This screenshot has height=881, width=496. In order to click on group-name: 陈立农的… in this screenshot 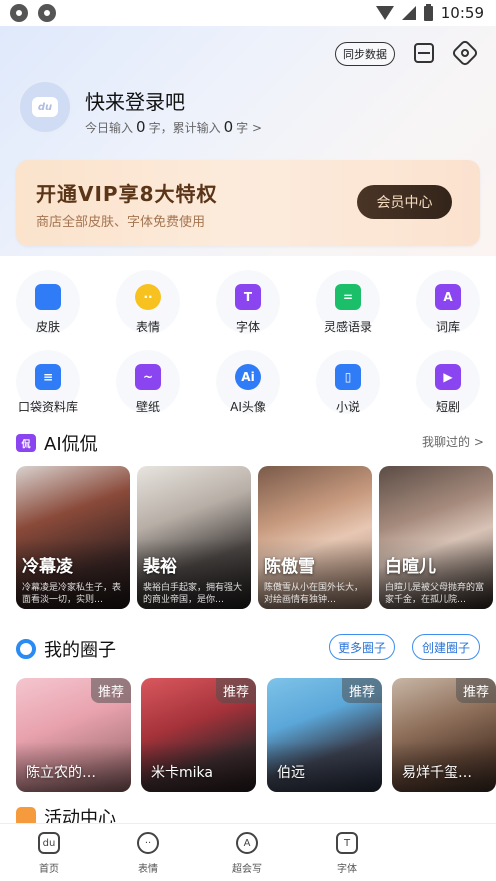, I will do `click(61, 773)`.